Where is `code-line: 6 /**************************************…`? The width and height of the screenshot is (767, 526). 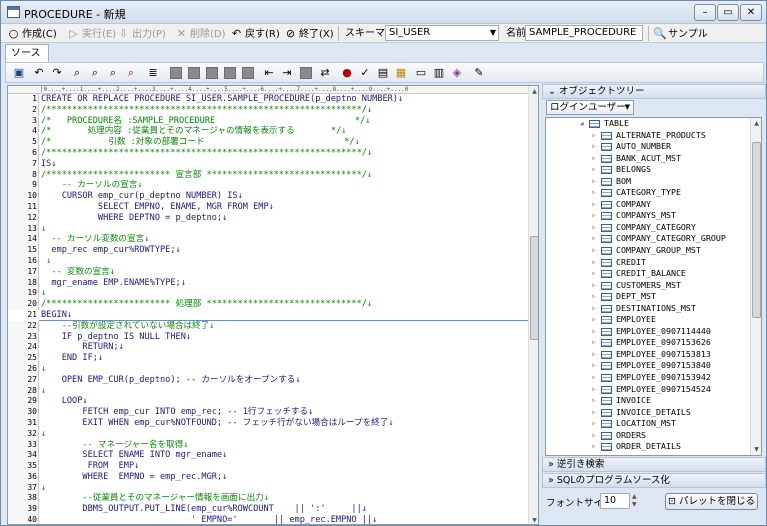
code-line: 6 /**************************************… is located at coordinates (268, 153).